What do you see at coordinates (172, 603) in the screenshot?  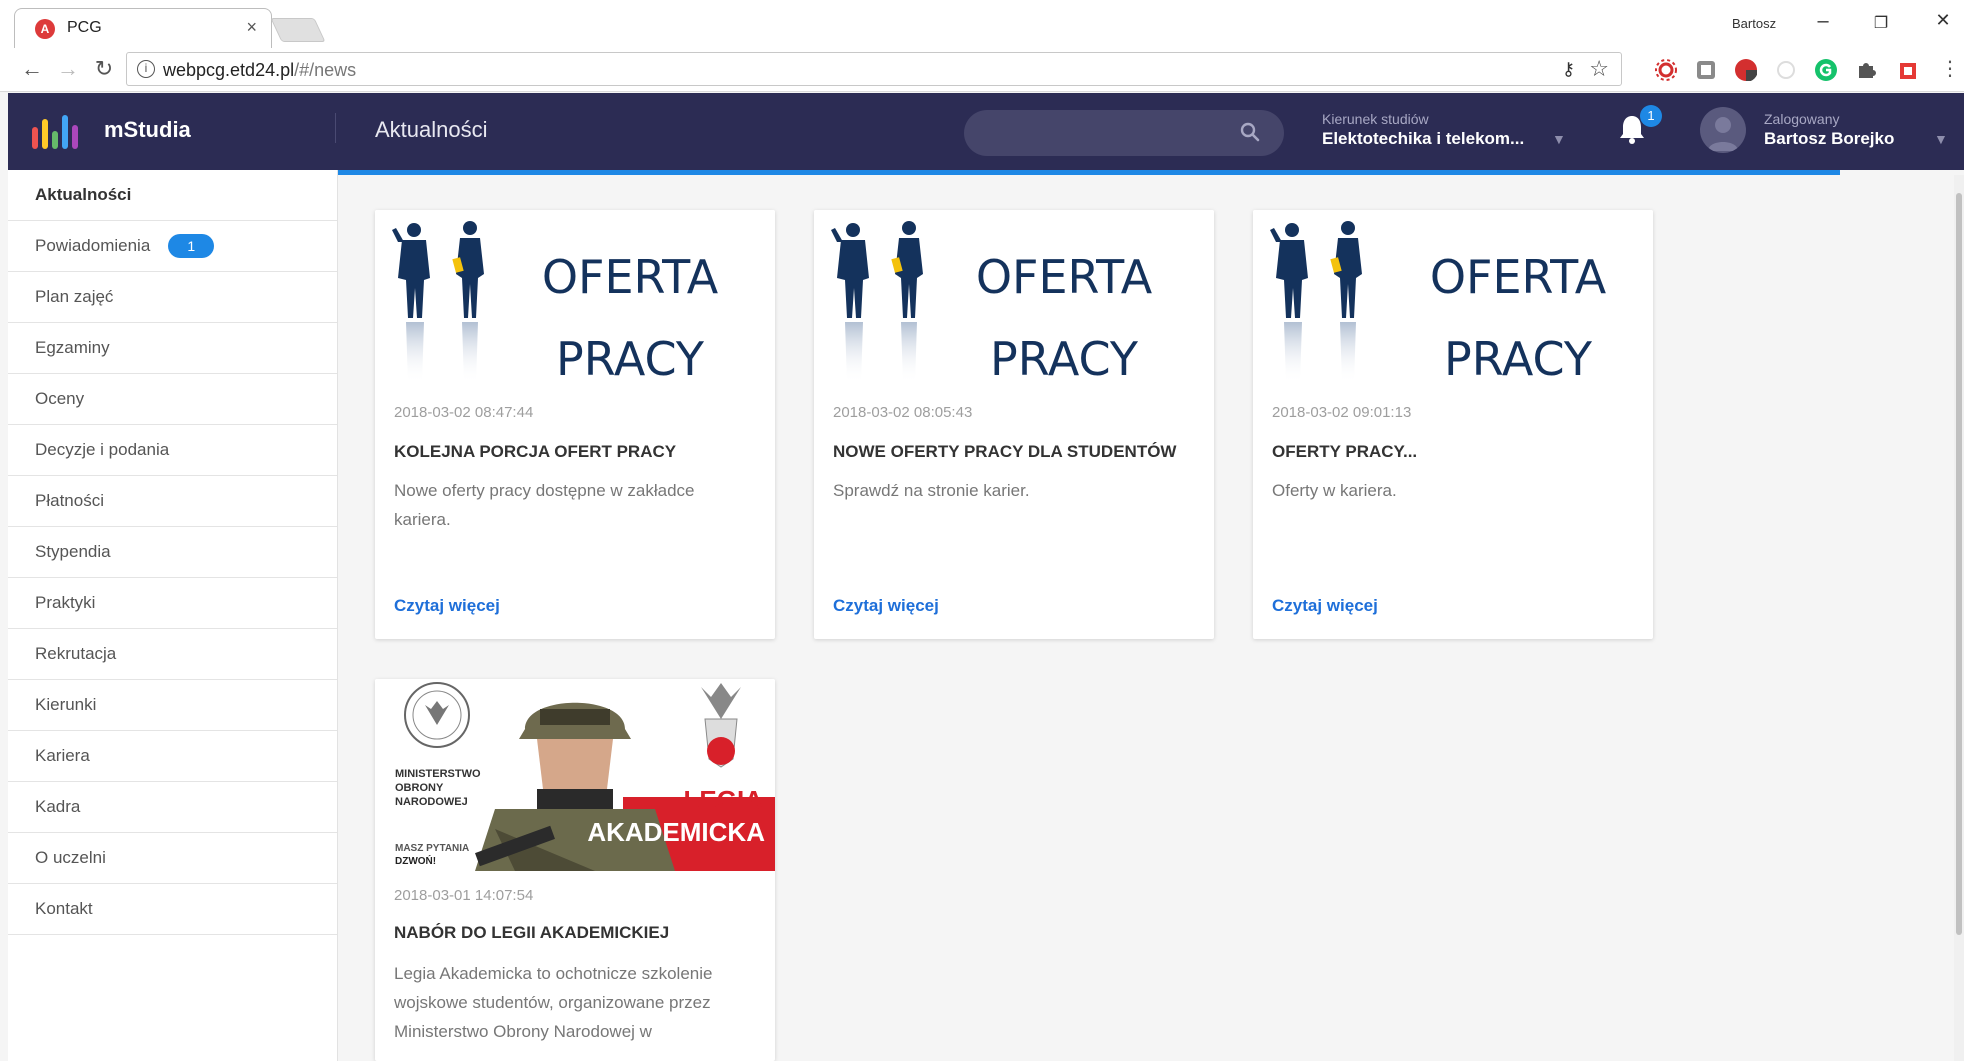 I see `sidebar-item-praktyki: Praktyki` at bounding box center [172, 603].